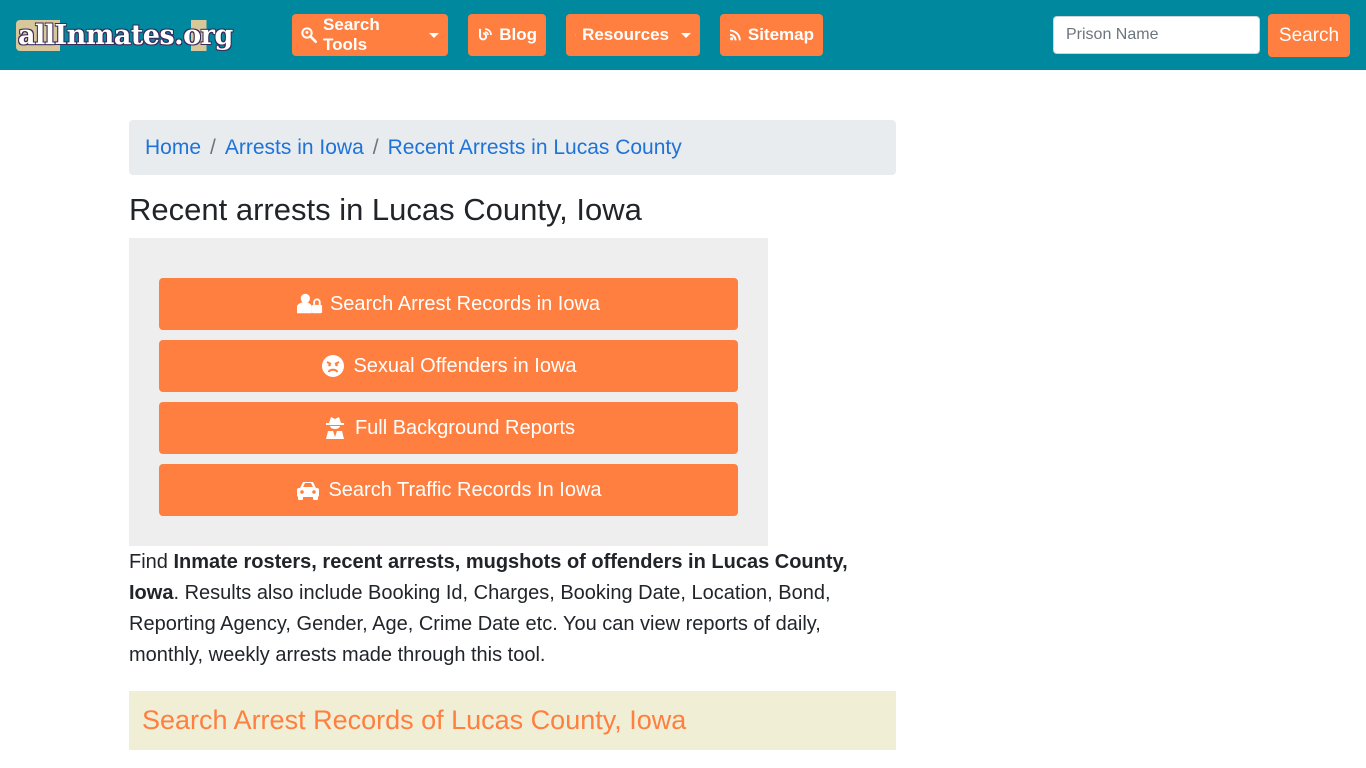  Describe the element at coordinates (1156, 35) in the screenshot. I see `prison-name-search-input` at that location.